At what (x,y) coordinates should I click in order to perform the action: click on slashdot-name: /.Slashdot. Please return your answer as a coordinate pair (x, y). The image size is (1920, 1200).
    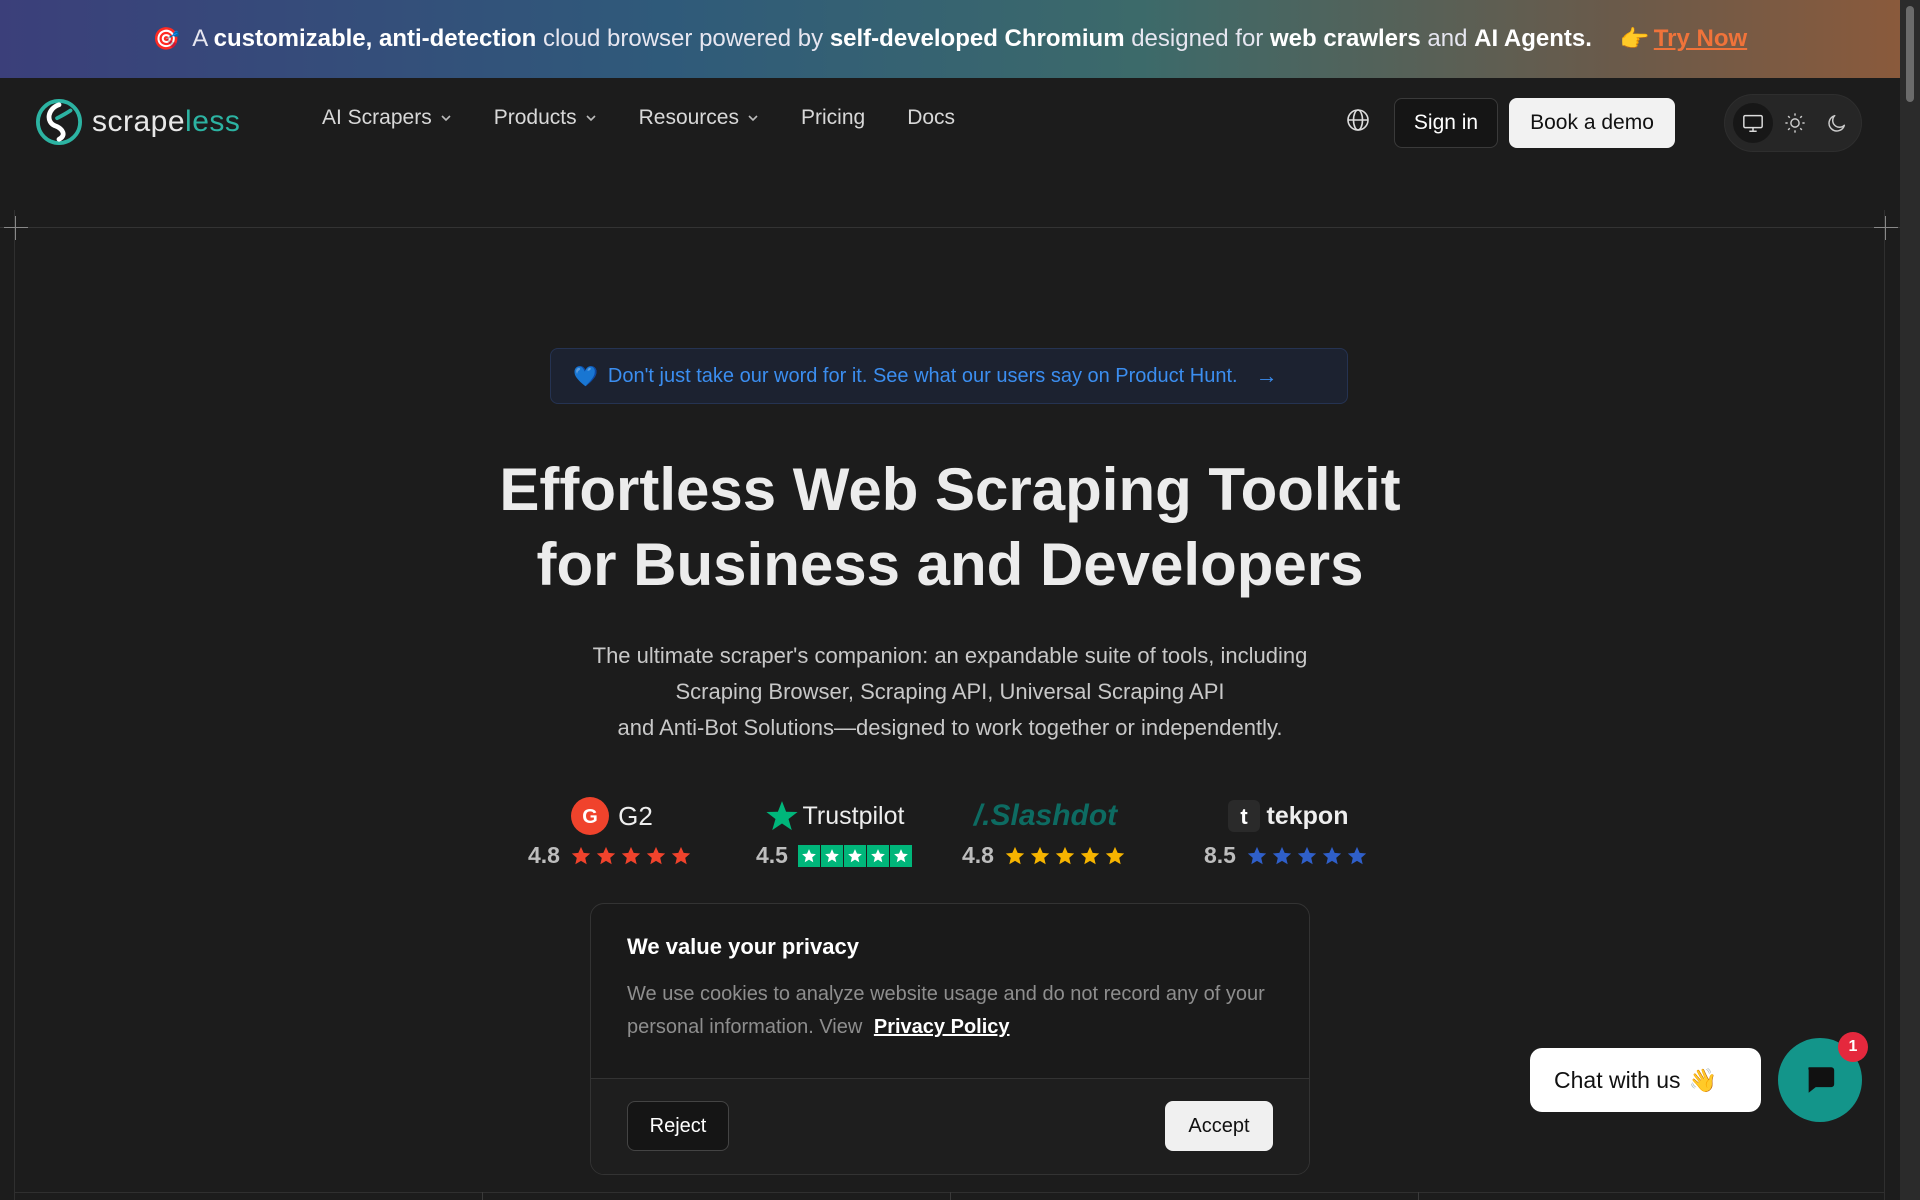
    Looking at the image, I should click on (1045, 815).